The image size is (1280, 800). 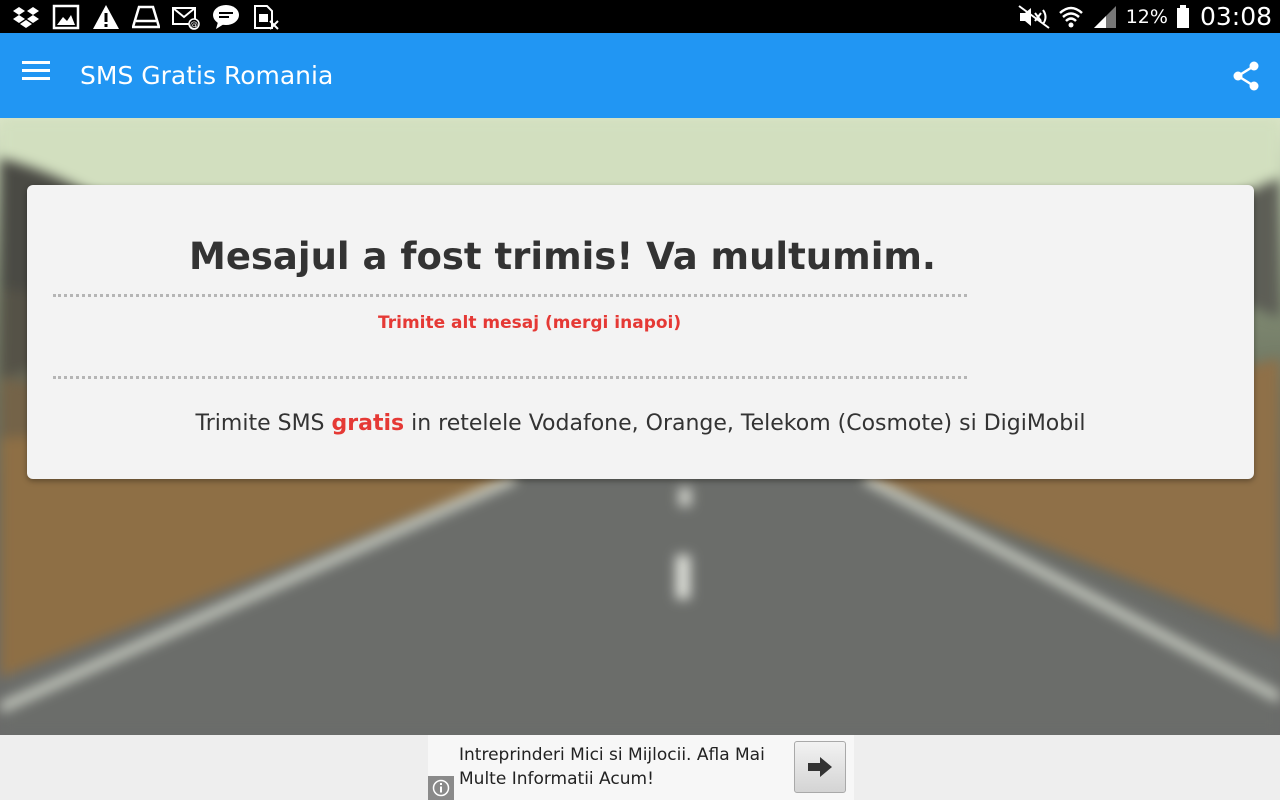 I want to click on chat-icon, so click(x=226, y=17).